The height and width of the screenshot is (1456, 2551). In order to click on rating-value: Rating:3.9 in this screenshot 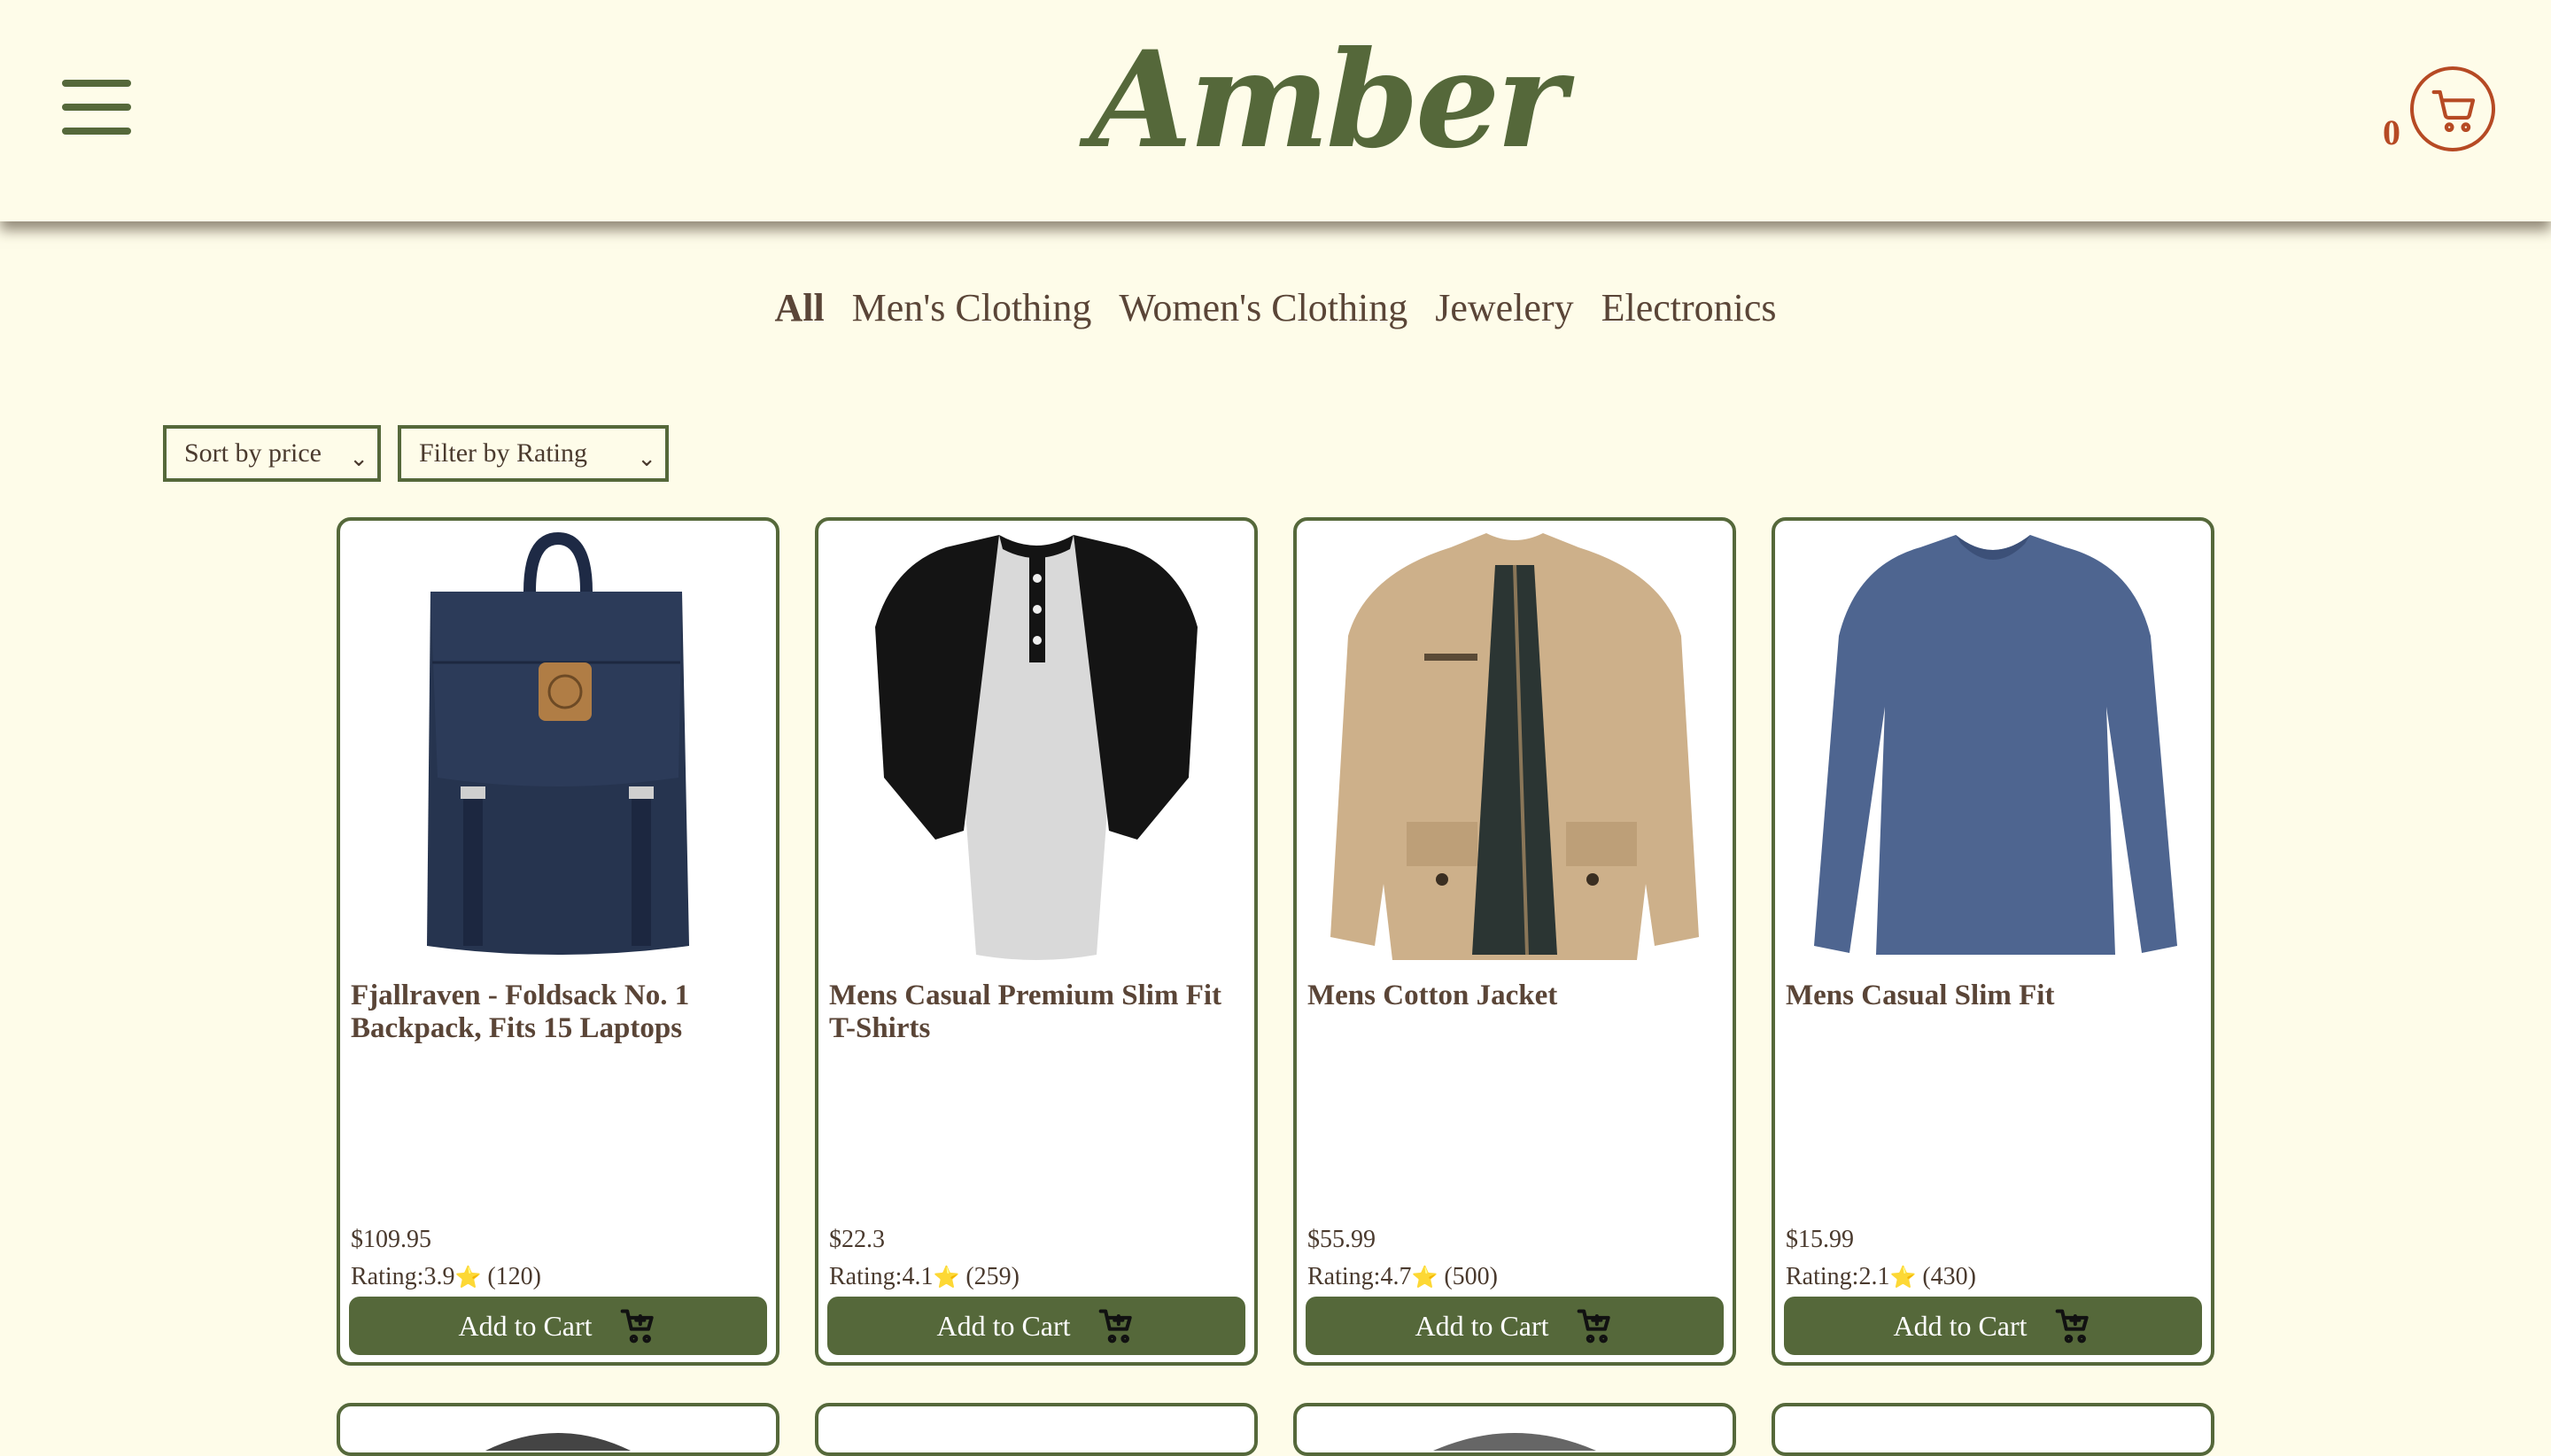, I will do `click(403, 1276)`.